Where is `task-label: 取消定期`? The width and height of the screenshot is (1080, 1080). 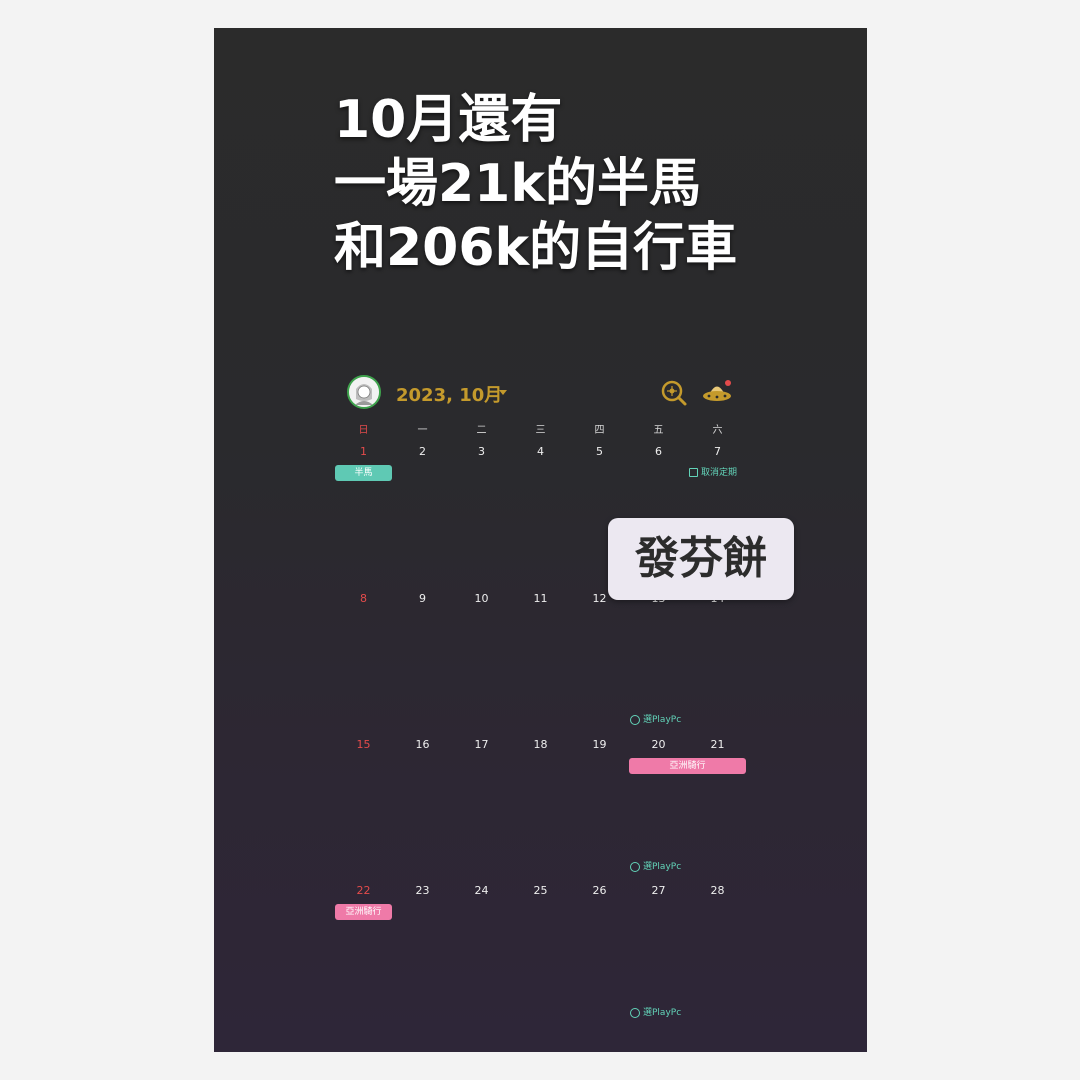
task-label: 取消定期 is located at coordinates (719, 473).